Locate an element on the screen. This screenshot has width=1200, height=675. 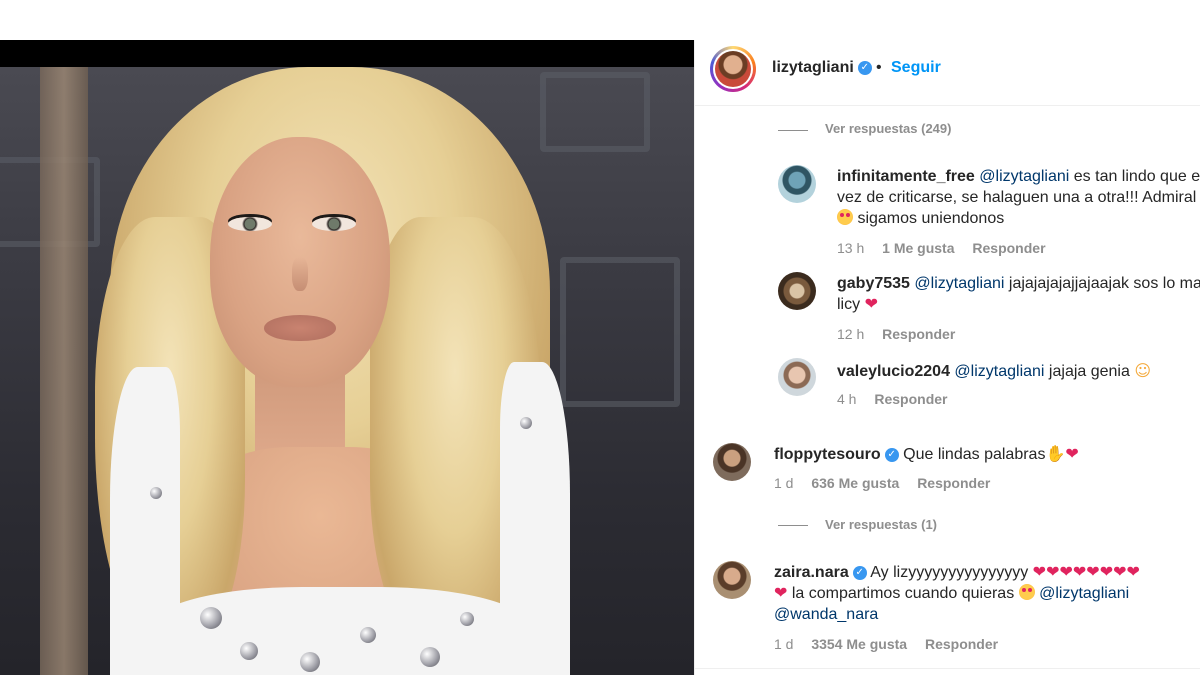
author-username: lizytagliani is located at coordinates (813, 67).